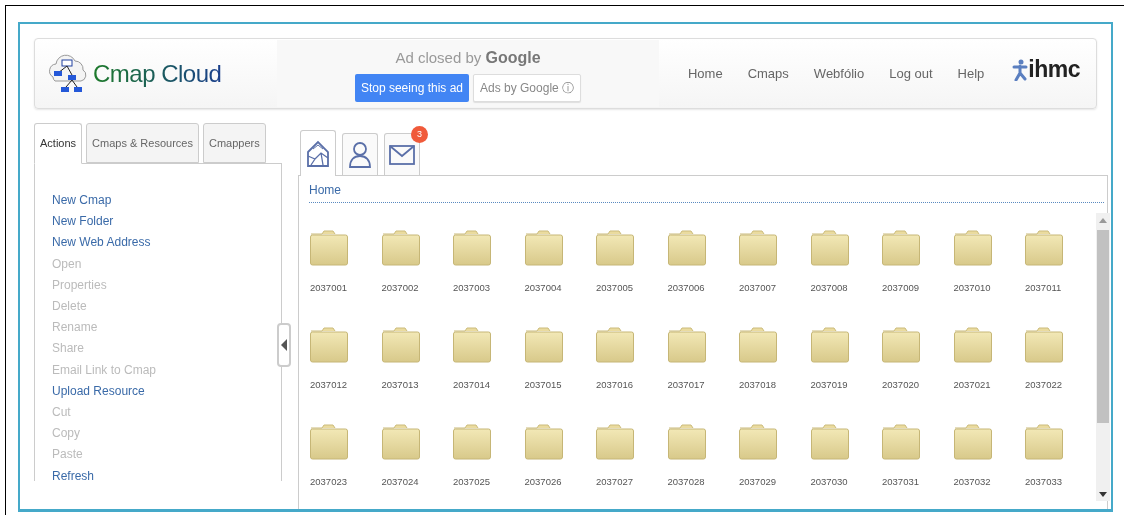 The height and width of the screenshot is (515, 1124). What do you see at coordinates (1054, 70) in the screenshot?
I see `brand-wordmark: ihmc` at bounding box center [1054, 70].